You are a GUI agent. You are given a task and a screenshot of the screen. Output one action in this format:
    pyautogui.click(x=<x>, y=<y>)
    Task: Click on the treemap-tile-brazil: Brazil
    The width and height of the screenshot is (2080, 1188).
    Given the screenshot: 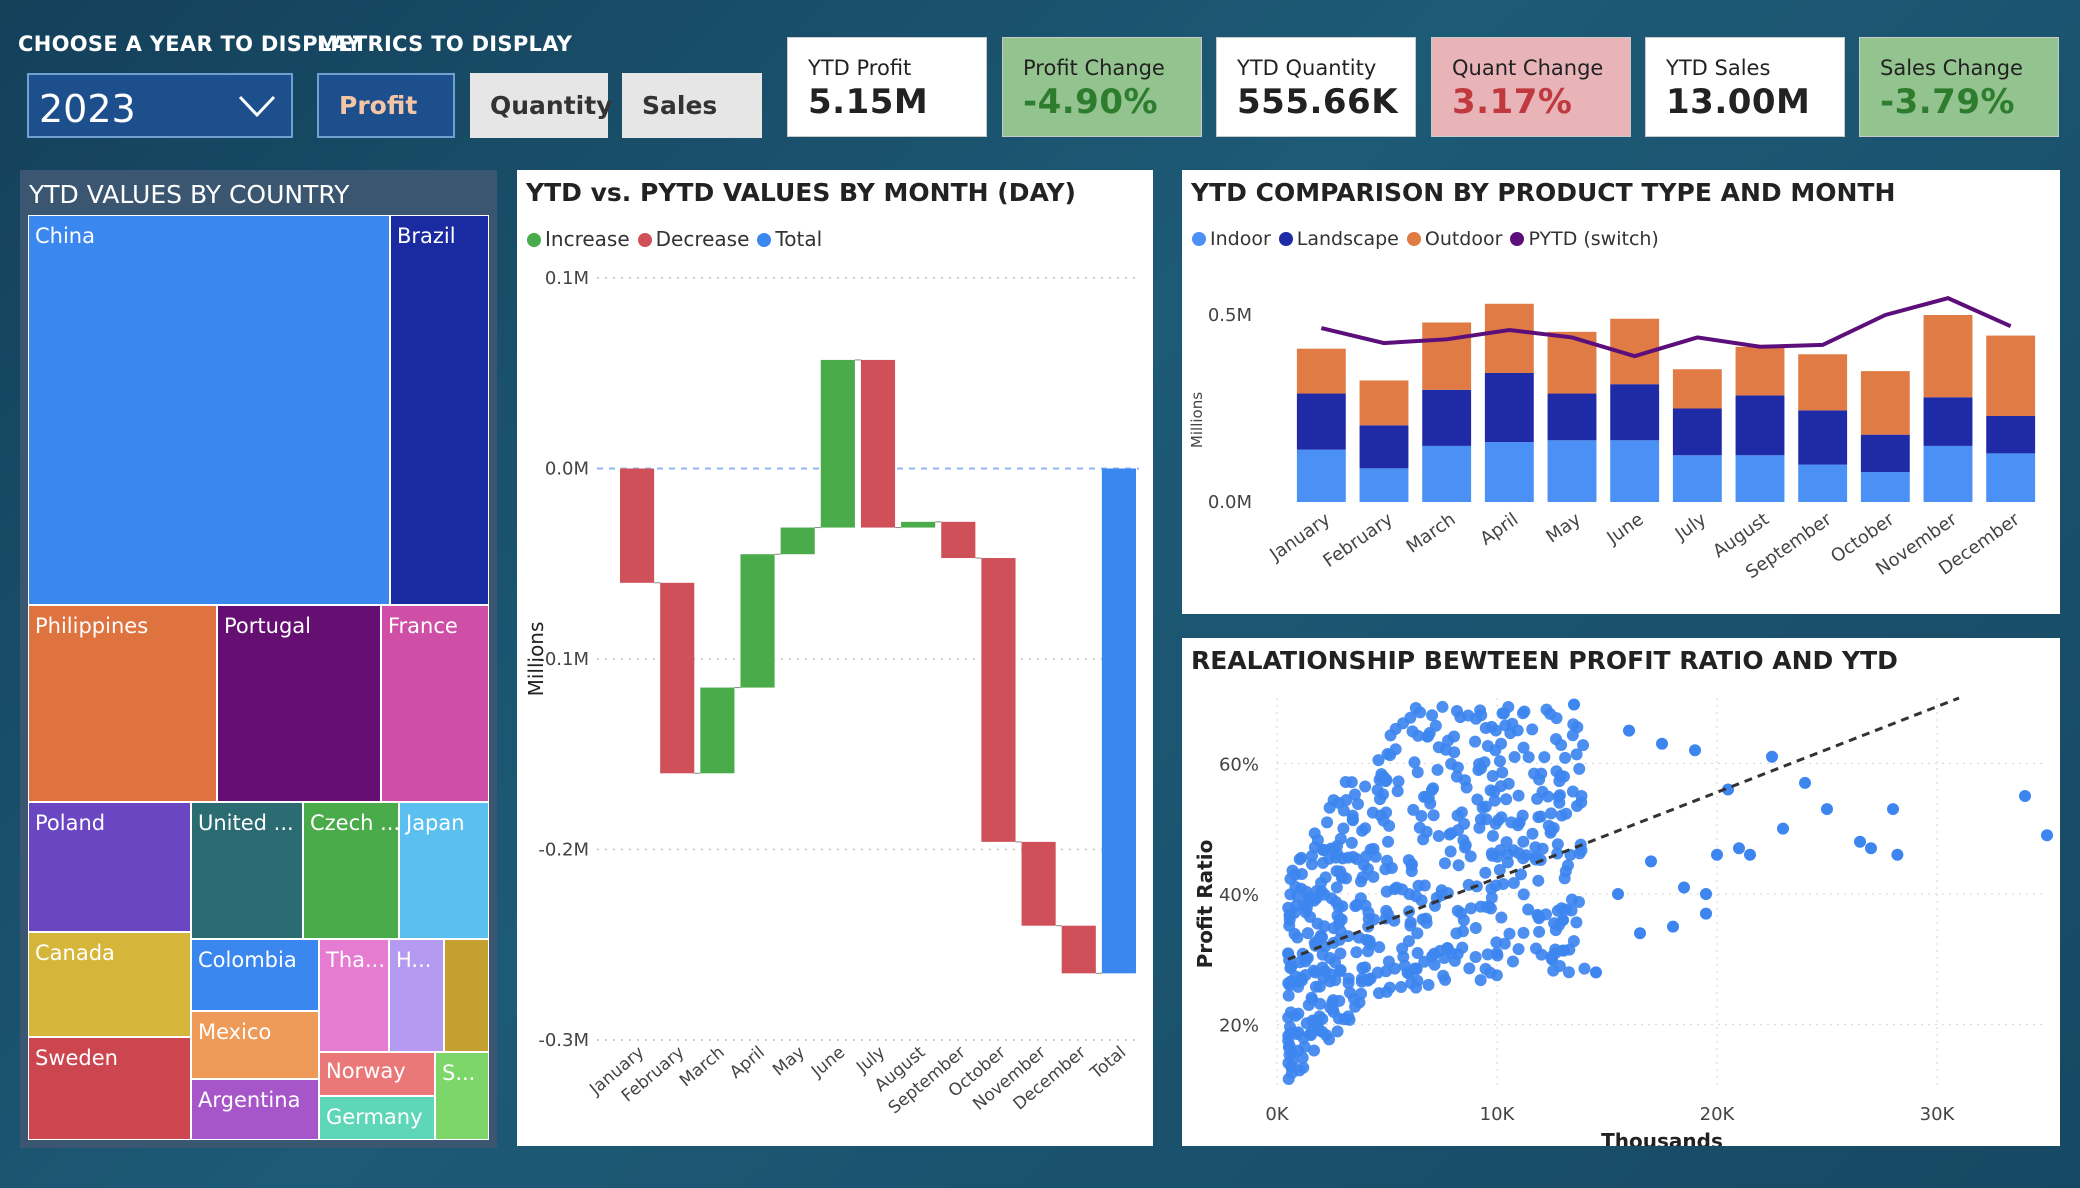 What is the action you would take?
    pyautogui.click(x=439, y=410)
    